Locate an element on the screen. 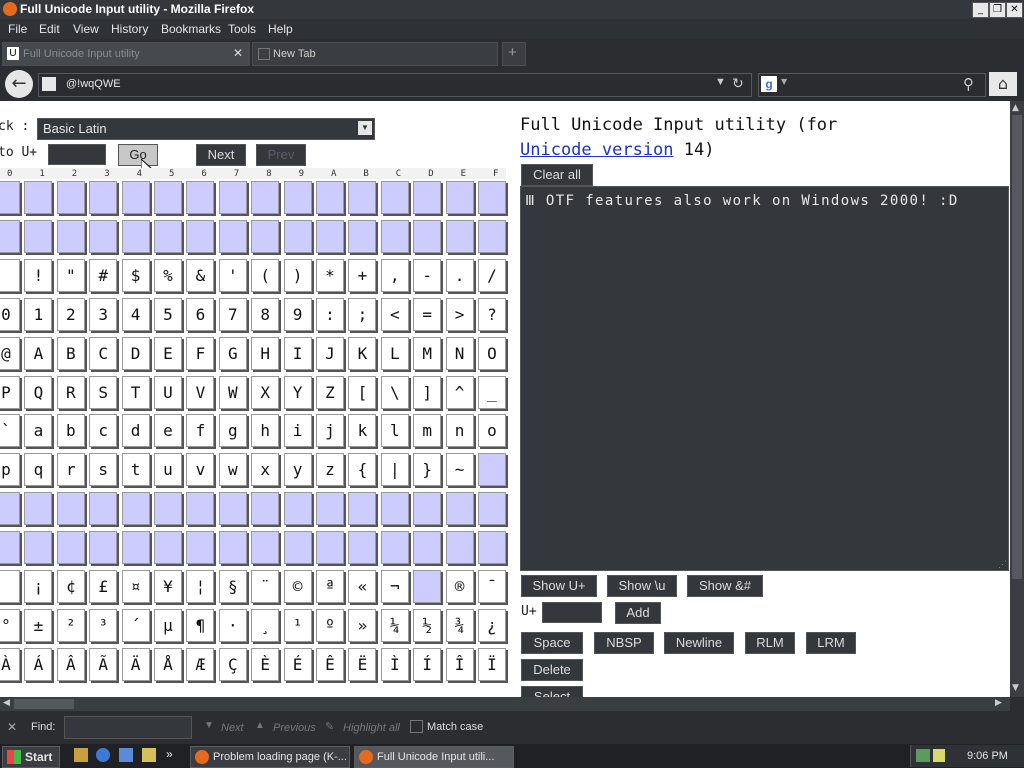 This screenshot has width=1024, height=768. menu-edit: Edit is located at coordinates (49, 29).